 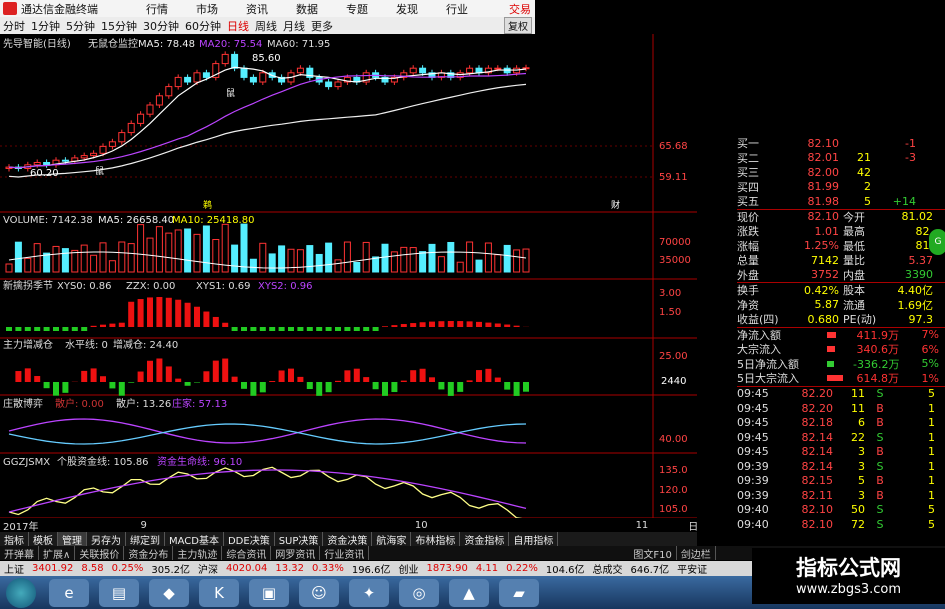 What do you see at coordinates (345, 553) in the screenshot?
I see `tab-industry-info: 行业资讯` at bounding box center [345, 553].